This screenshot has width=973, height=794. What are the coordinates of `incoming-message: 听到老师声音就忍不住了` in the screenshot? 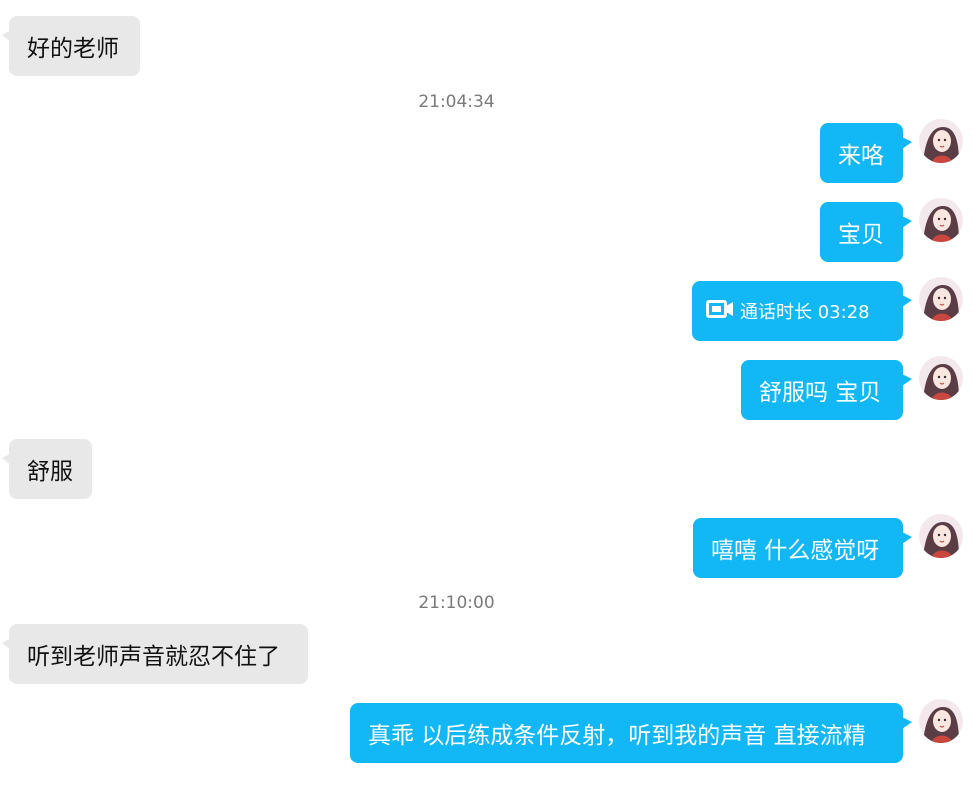 It's located at (155, 654).